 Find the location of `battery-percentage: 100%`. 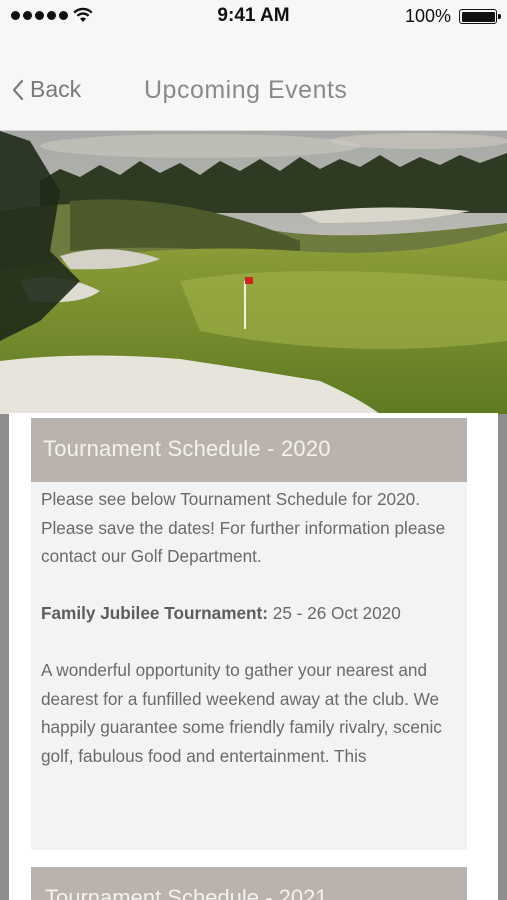

battery-percentage: 100% is located at coordinates (427, 16).